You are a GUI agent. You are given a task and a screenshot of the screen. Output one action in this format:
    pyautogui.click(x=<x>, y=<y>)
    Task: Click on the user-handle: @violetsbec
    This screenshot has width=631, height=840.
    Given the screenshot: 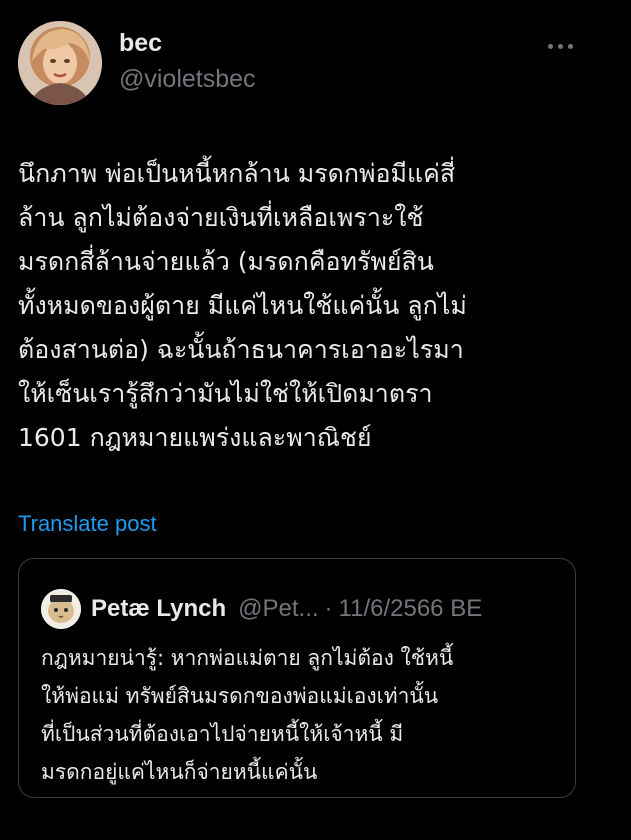 What is the action you would take?
    pyautogui.click(x=187, y=79)
    